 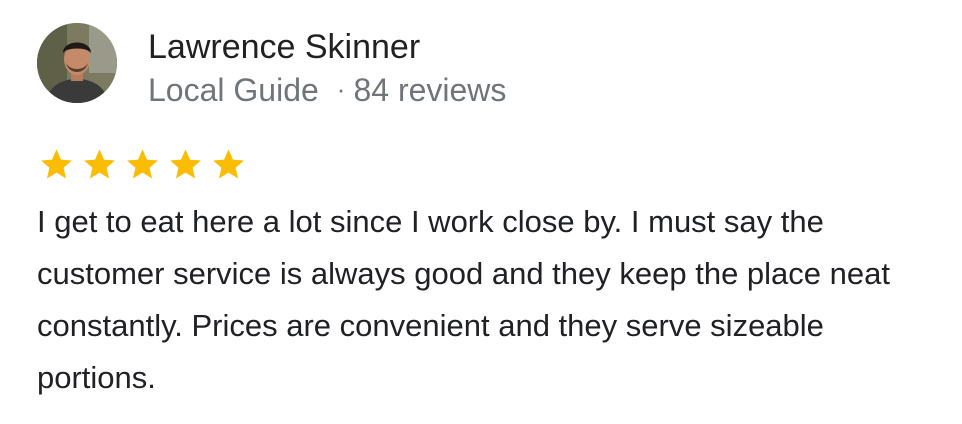 I want to click on local-guide-badge: Local Guide, so click(x=233, y=90).